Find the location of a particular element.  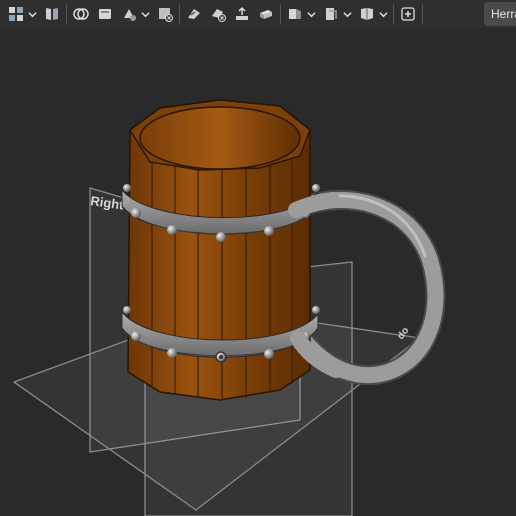

shapes-icon is located at coordinates (129, 14).